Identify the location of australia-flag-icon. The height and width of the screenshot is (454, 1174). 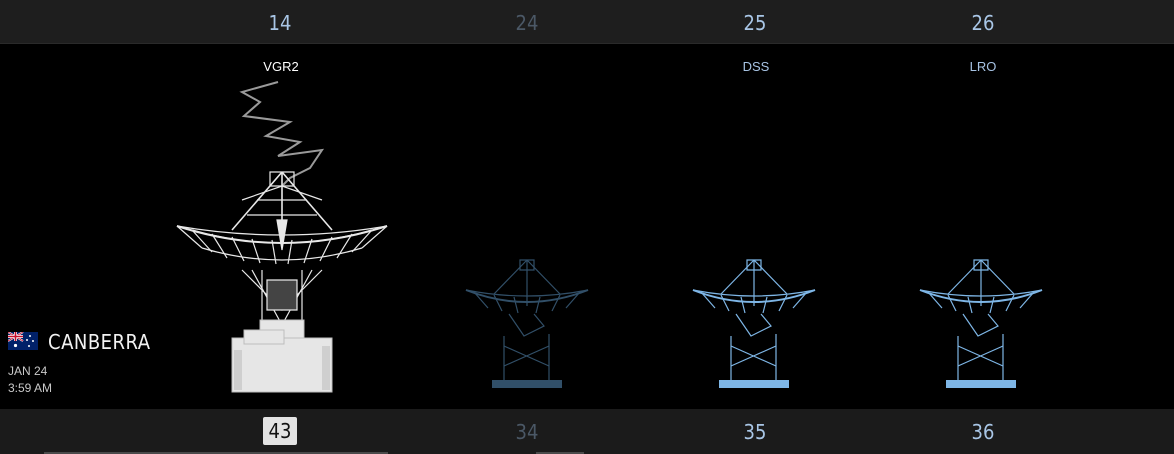
(23, 341).